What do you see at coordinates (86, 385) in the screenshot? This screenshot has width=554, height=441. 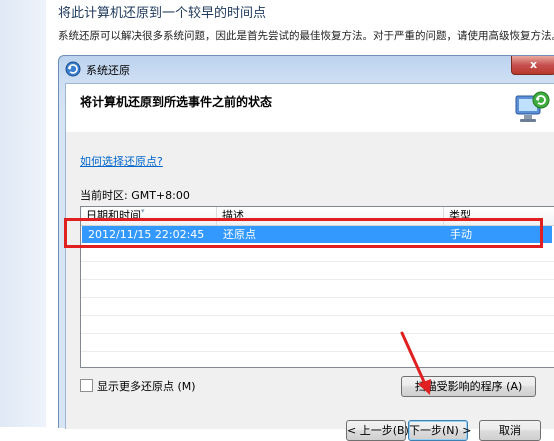 I see `checkbox-box` at bounding box center [86, 385].